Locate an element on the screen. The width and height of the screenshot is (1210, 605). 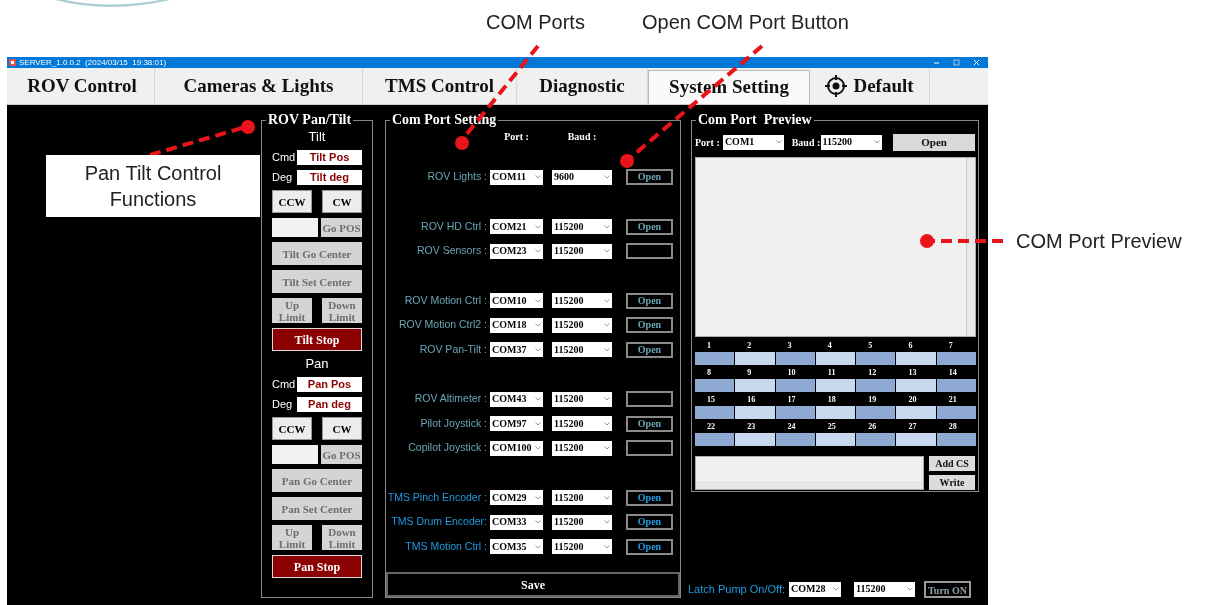
register-label: 26 is located at coordinates (872, 427).